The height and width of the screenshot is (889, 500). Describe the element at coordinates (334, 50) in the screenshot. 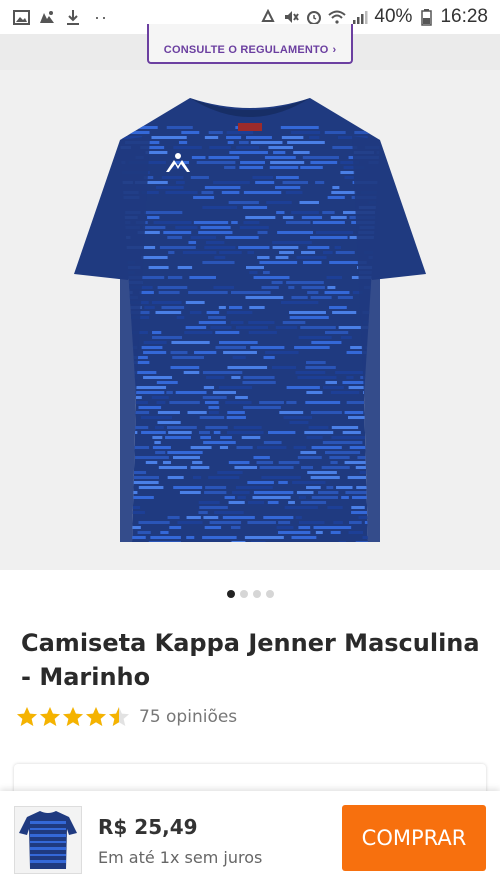

I see `chevron-right-icon: ›` at that location.